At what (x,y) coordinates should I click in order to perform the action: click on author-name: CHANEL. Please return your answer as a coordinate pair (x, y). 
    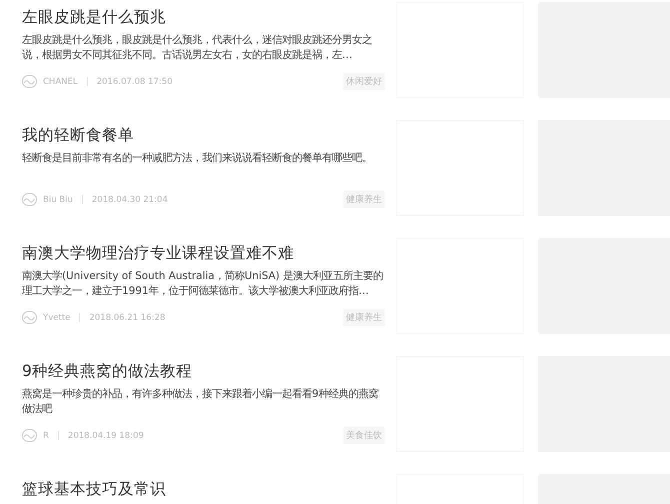
    Looking at the image, I should click on (60, 81).